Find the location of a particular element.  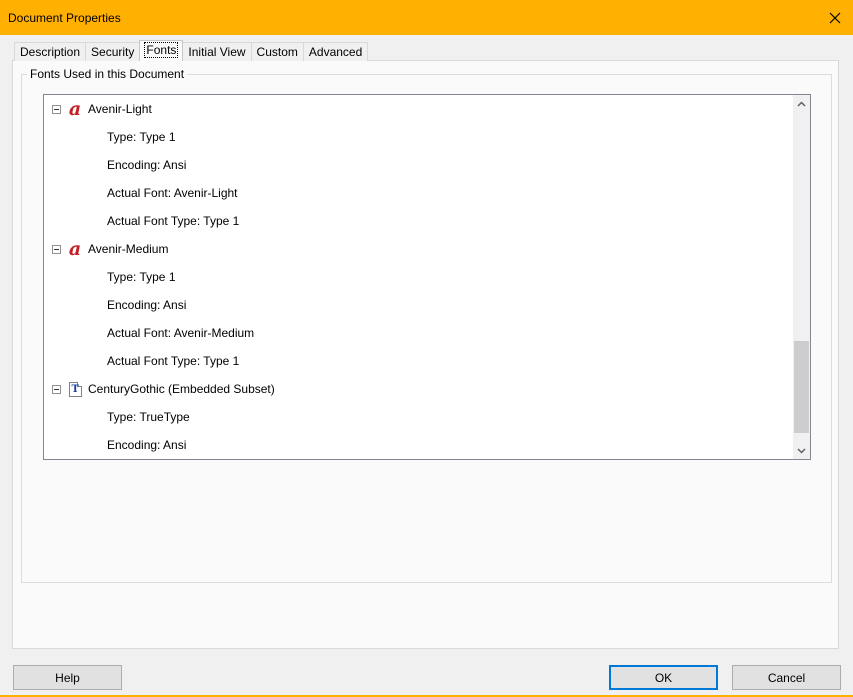

close-icon is located at coordinates (835, 17).